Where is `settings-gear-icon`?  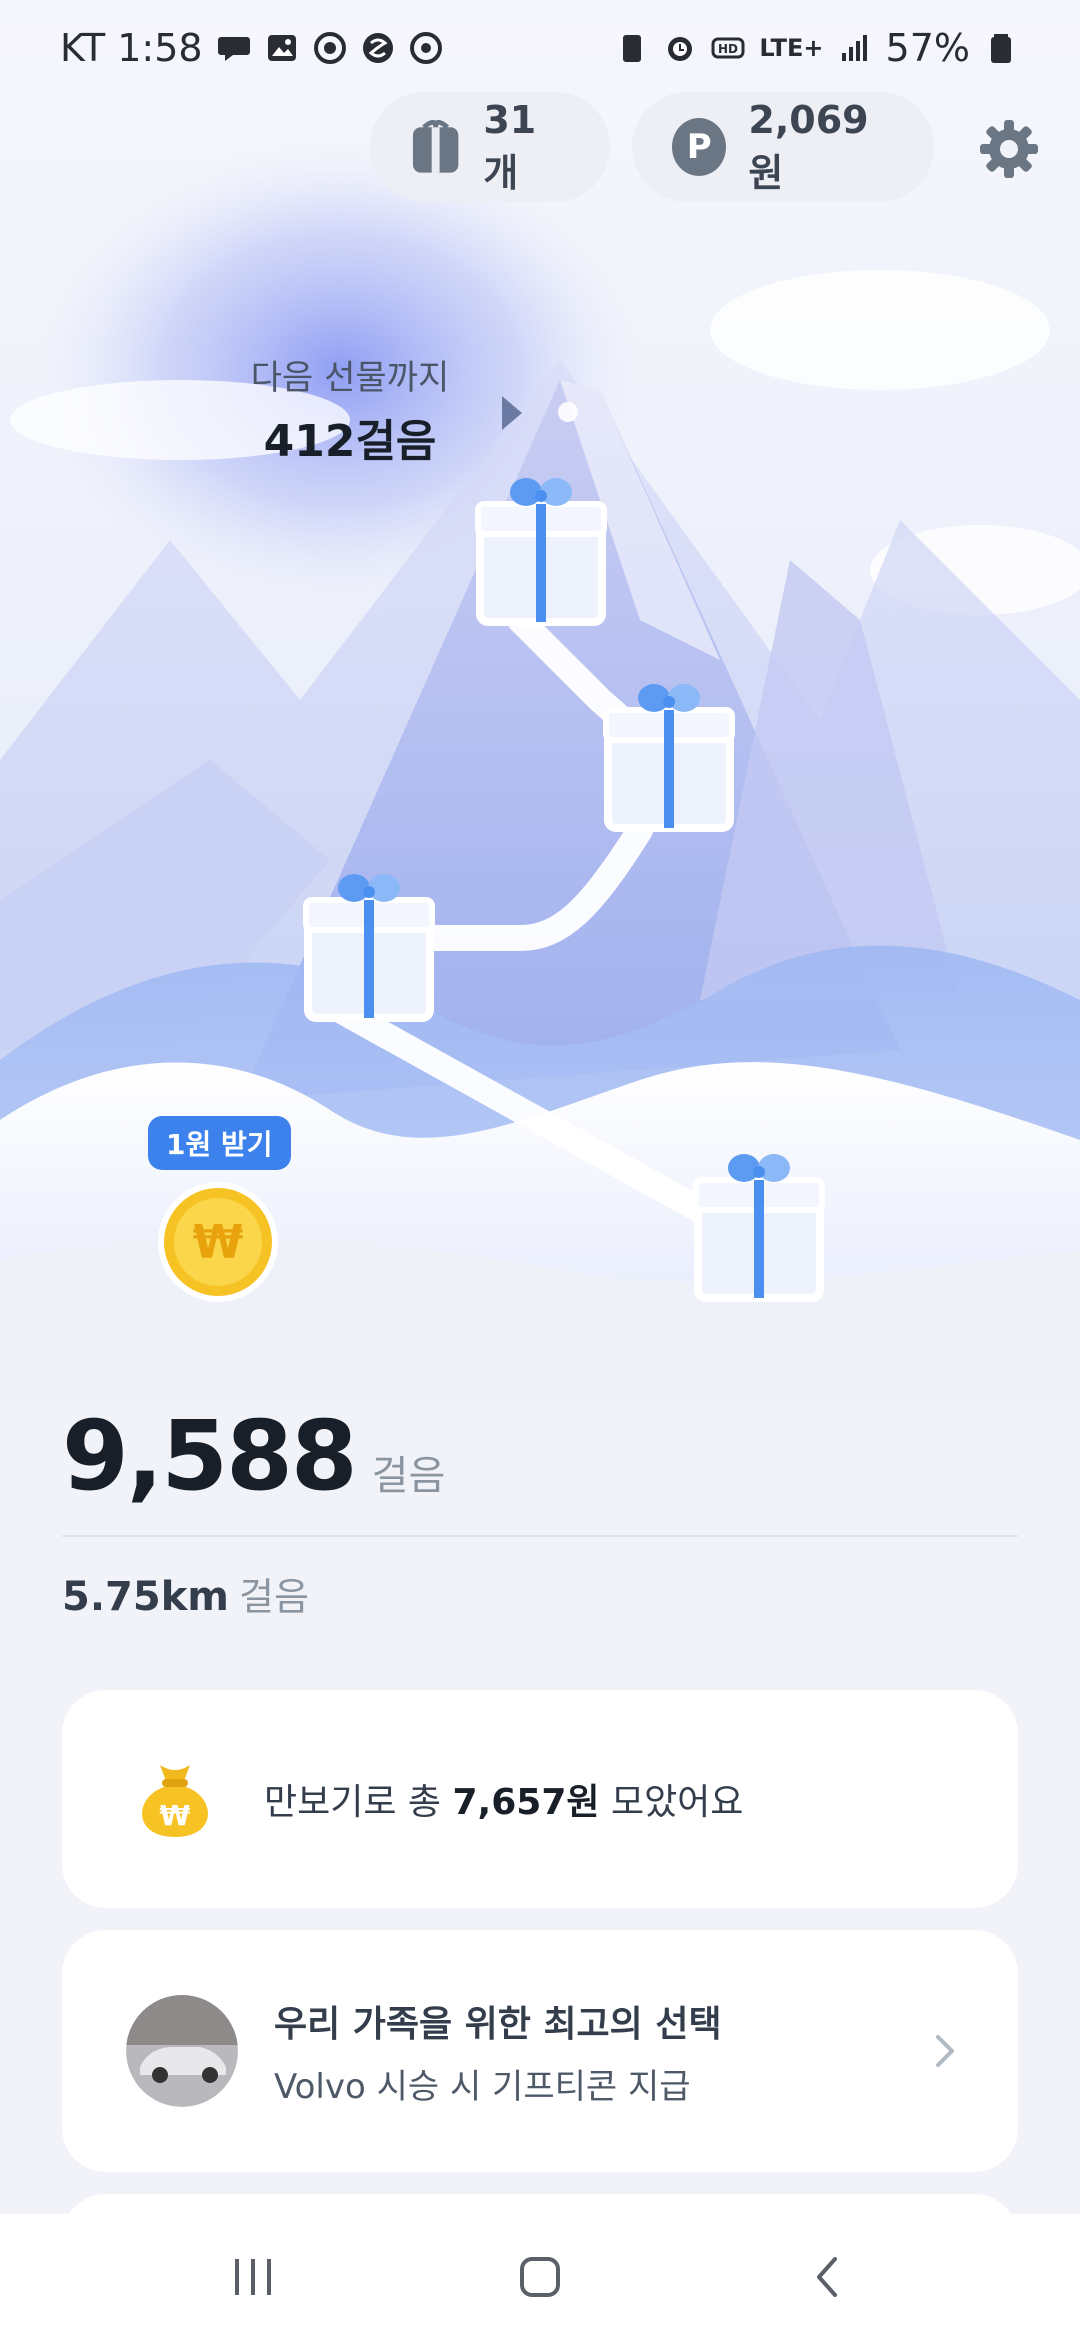 settings-gear-icon is located at coordinates (1009, 149).